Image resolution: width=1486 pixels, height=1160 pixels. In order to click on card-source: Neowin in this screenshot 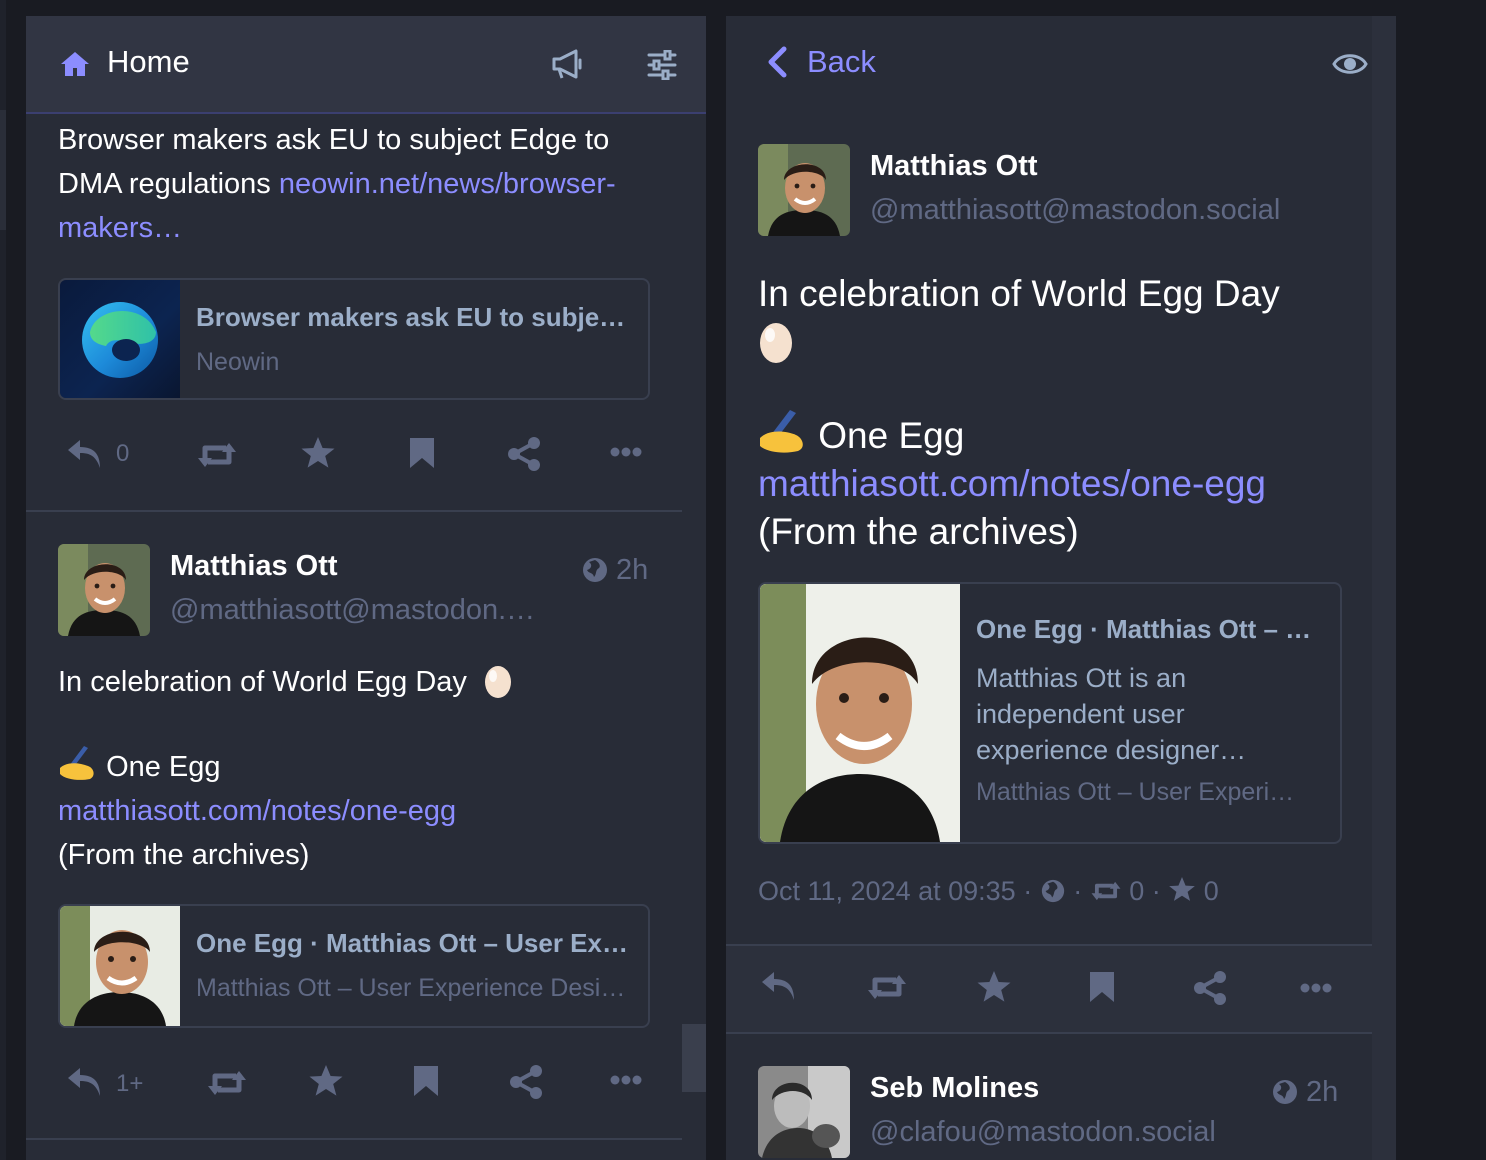, I will do `click(238, 362)`.